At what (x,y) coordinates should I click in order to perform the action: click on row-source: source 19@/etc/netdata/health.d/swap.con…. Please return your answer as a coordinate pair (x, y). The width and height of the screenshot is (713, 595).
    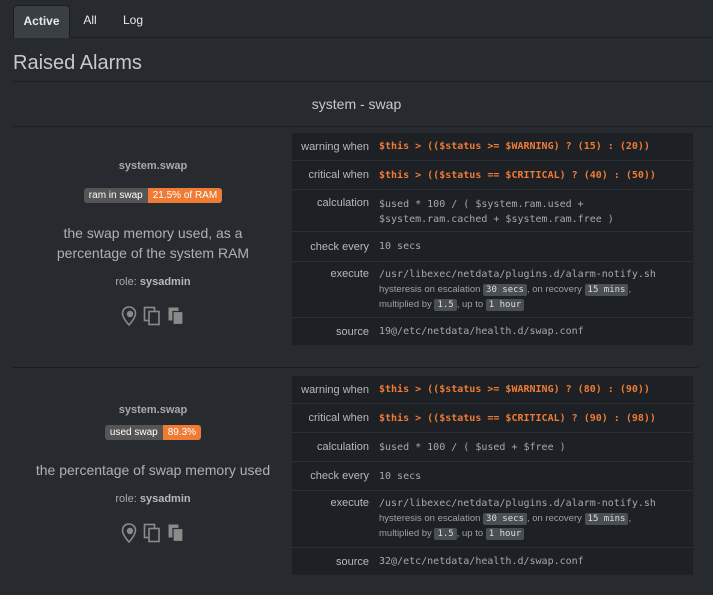
    Looking at the image, I should click on (492, 331).